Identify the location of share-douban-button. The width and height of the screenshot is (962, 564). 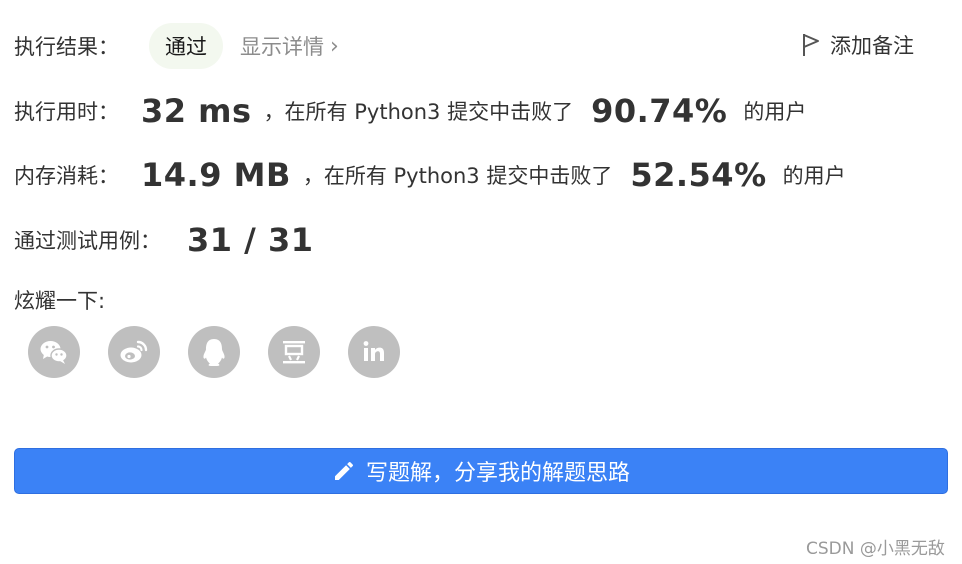
(294, 352).